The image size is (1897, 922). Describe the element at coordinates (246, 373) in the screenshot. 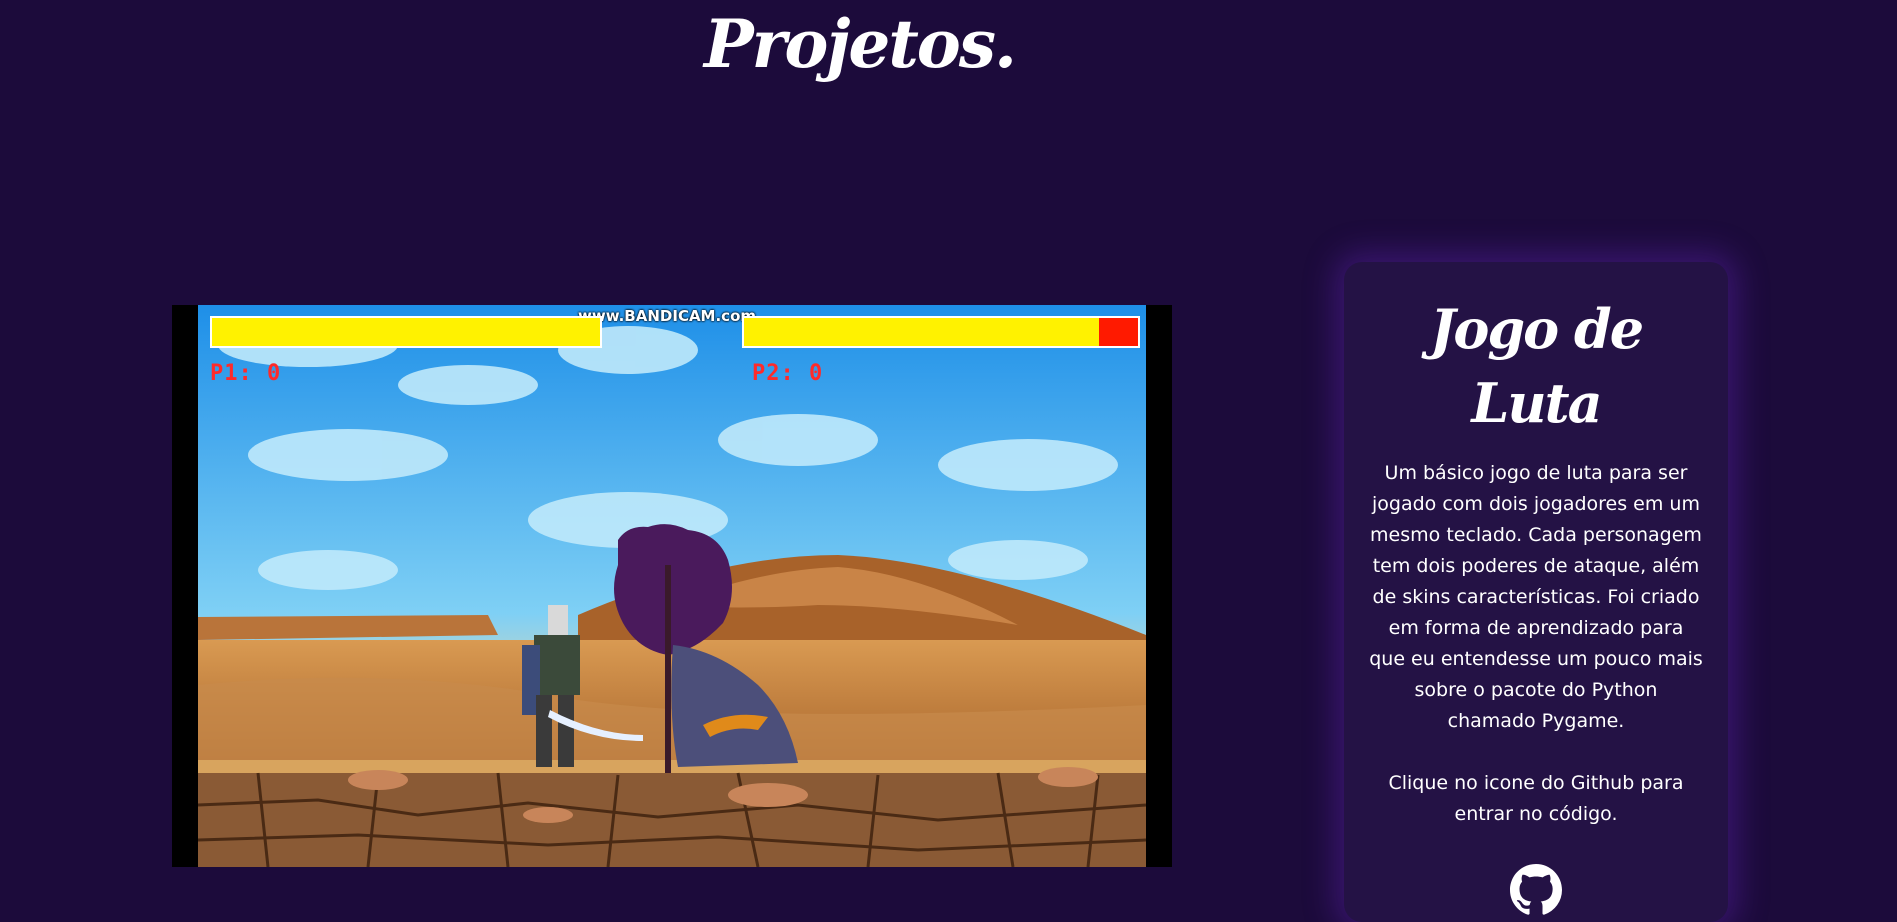

I see `player1-score: P1: 0` at that location.